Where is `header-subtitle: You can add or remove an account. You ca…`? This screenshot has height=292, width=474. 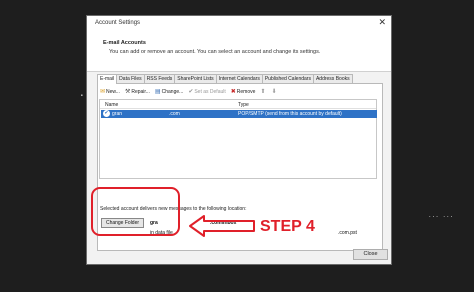
header-subtitle: You can add or remove an account. You ca… is located at coordinates (215, 52).